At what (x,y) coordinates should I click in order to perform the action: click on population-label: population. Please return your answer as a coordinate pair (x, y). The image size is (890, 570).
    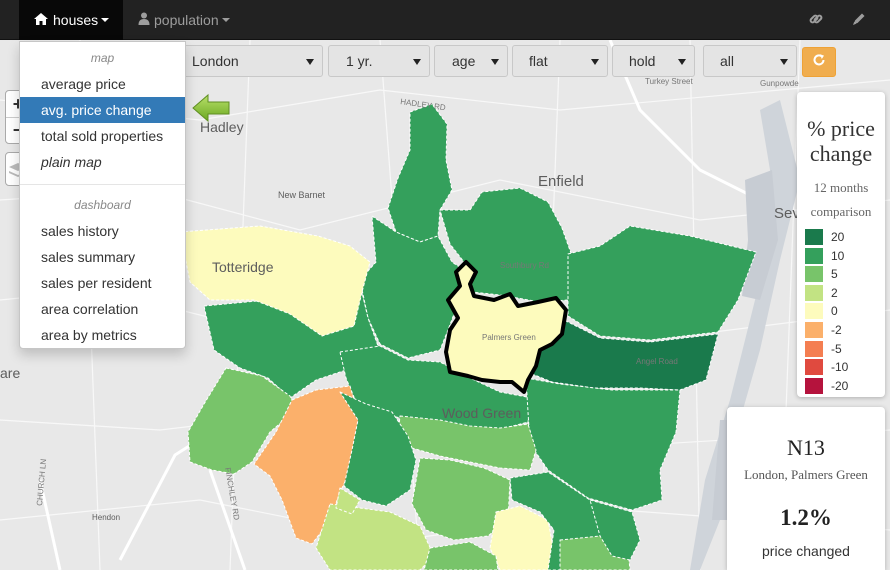
    Looking at the image, I should click on (186, 20).